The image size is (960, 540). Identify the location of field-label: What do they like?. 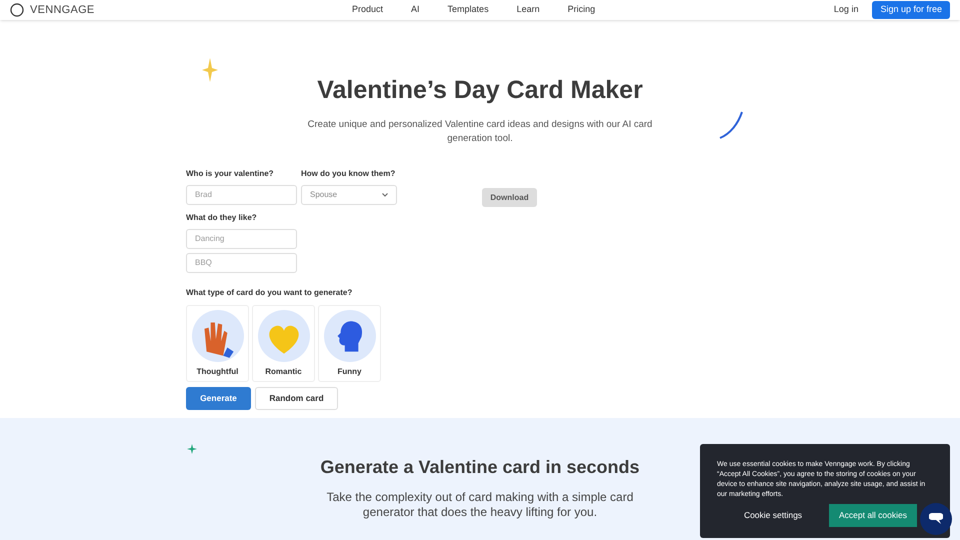
(222, 218).